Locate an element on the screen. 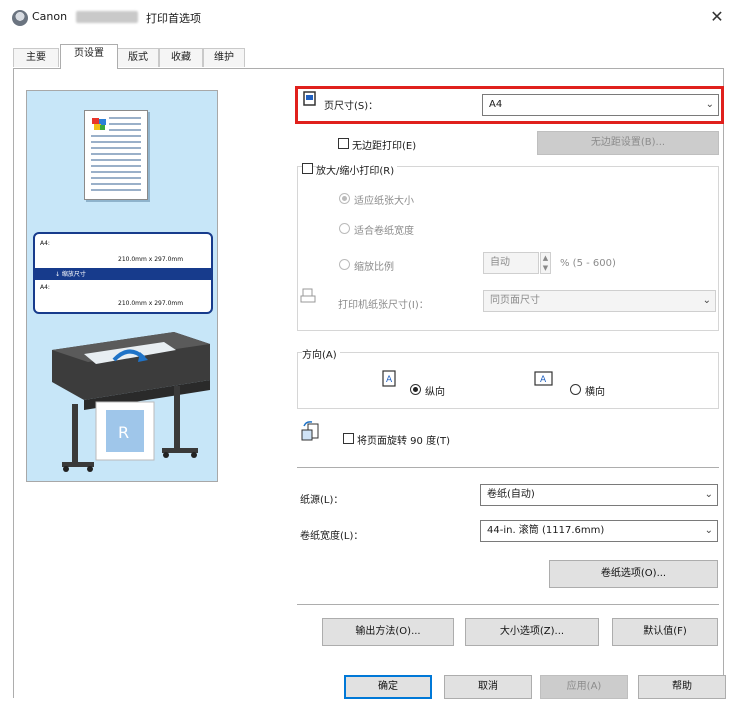 The image size is (733, 713). image-thumbnail-icon is located at coordinates (99, 124).